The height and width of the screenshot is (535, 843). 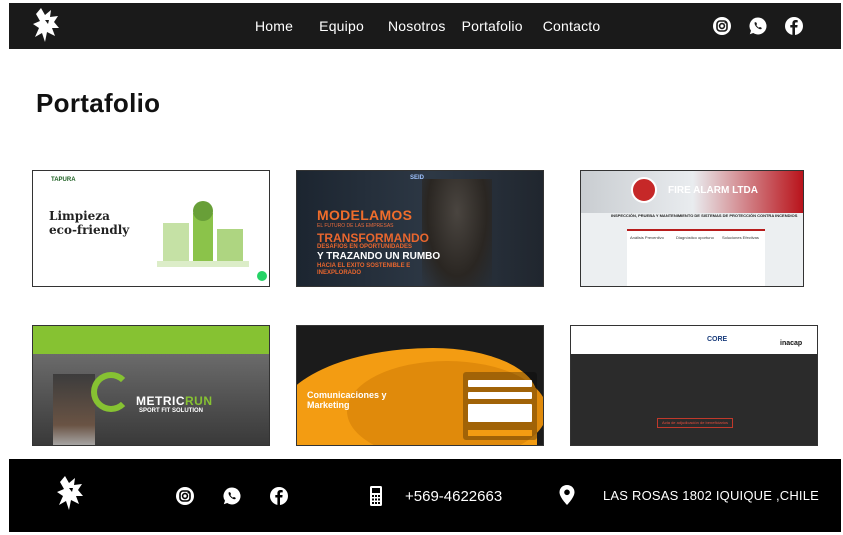 I want to click on recycling-illustration, so click(x=203, y=234).